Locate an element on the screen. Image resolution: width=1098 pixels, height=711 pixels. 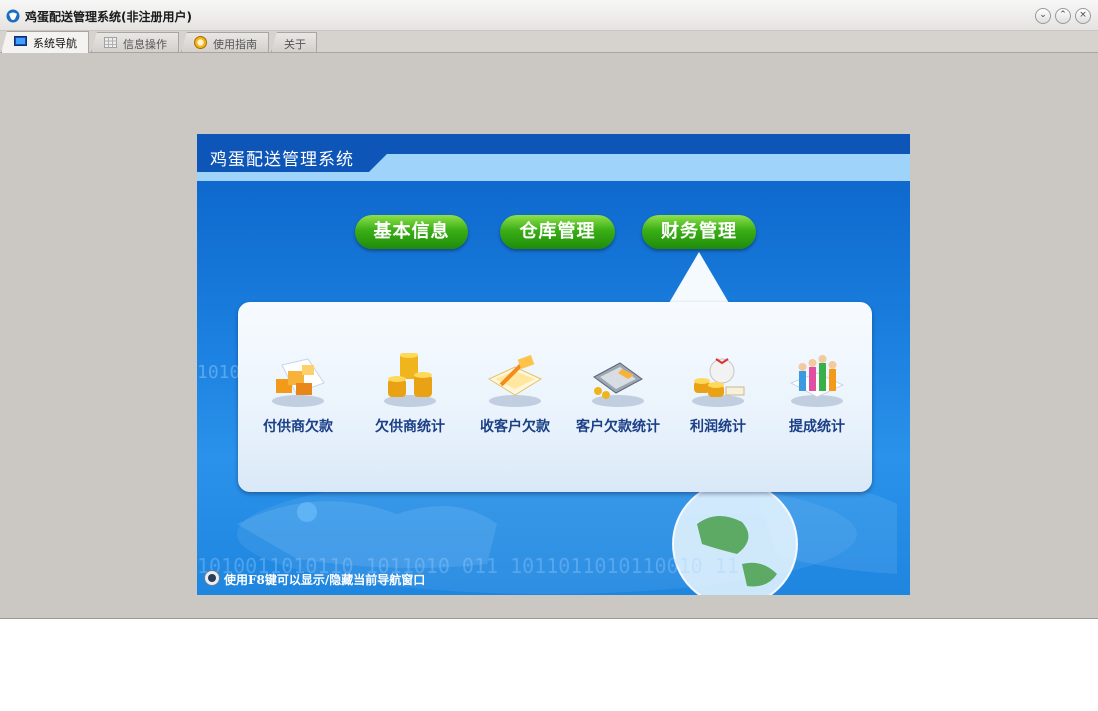
documents-pen-icon is located at coordinates (515, 380).